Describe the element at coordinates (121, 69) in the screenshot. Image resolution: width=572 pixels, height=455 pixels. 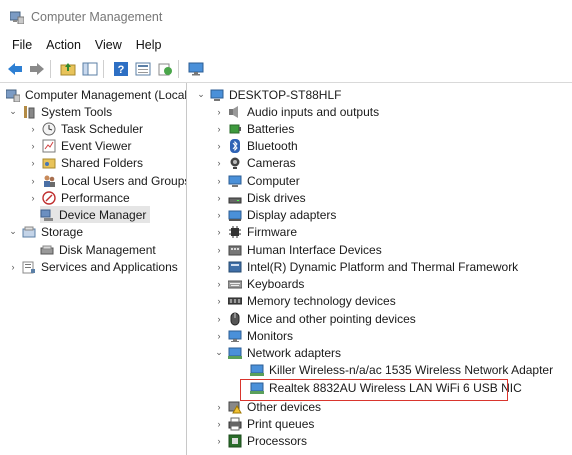
I see `help-icon: ?` at that location.